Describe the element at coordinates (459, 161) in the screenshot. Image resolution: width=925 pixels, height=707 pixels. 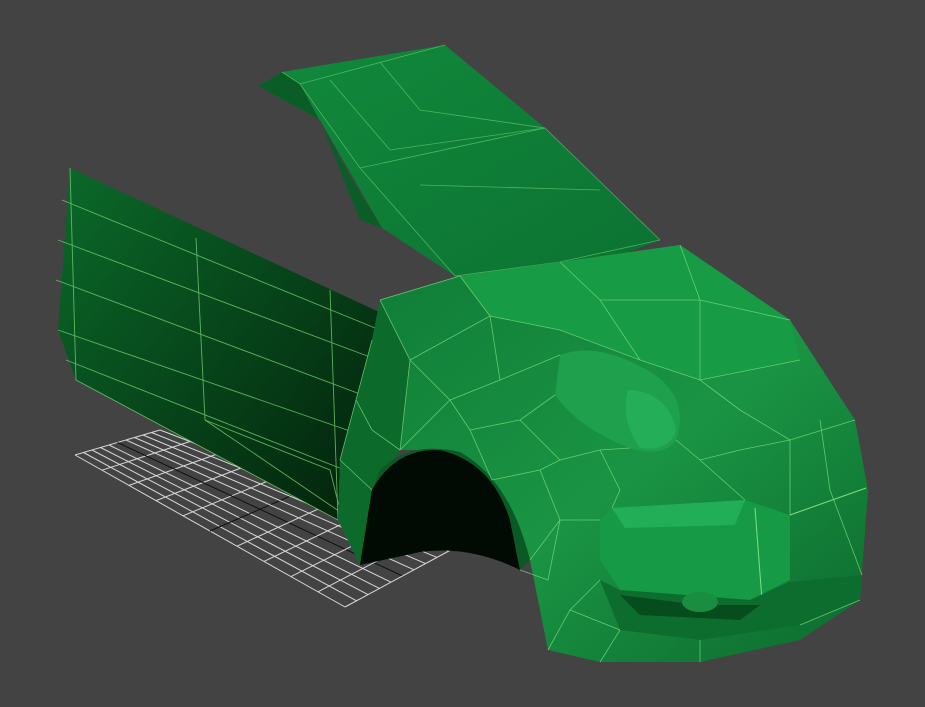
I see `hood-panel` at that location.